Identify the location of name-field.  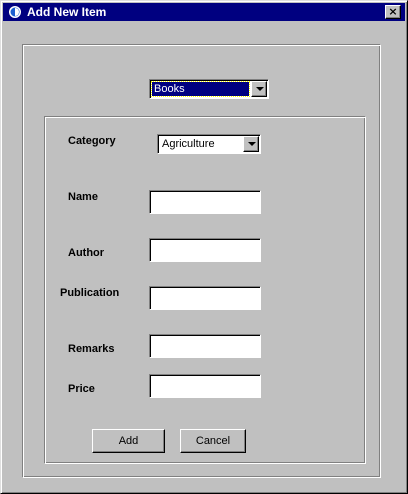
(205, 202).